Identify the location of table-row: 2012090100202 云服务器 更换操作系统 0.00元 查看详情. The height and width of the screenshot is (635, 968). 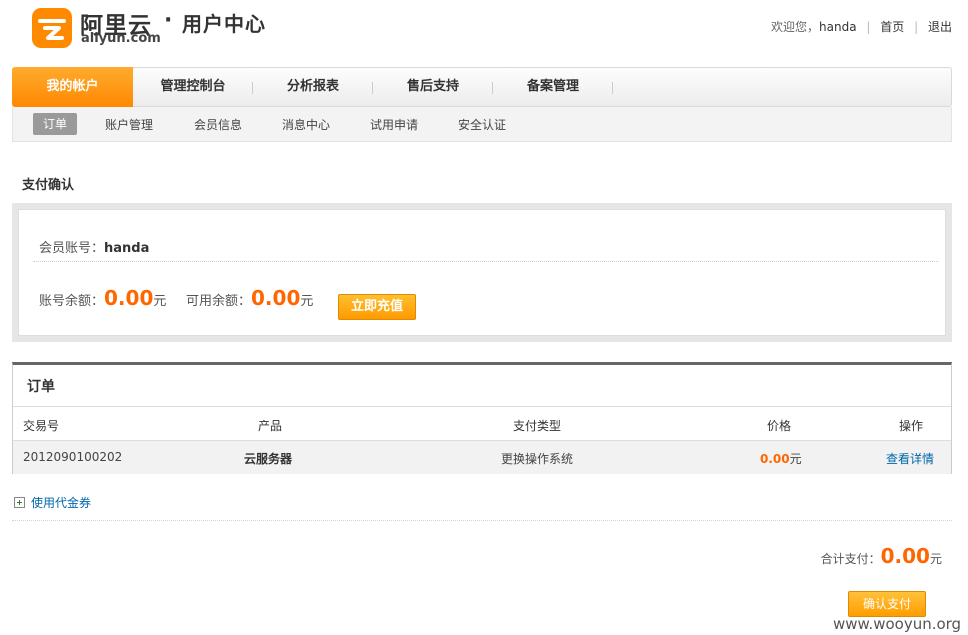
(482, 457).